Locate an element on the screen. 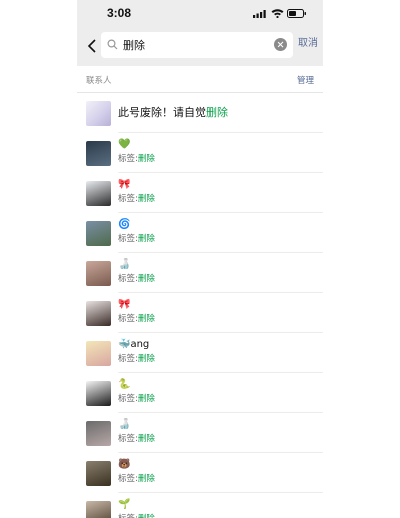 The width and height of the screenshot is (400, 518). list-item: 🌀 标签:删除 is located at coordinates (200, 233).